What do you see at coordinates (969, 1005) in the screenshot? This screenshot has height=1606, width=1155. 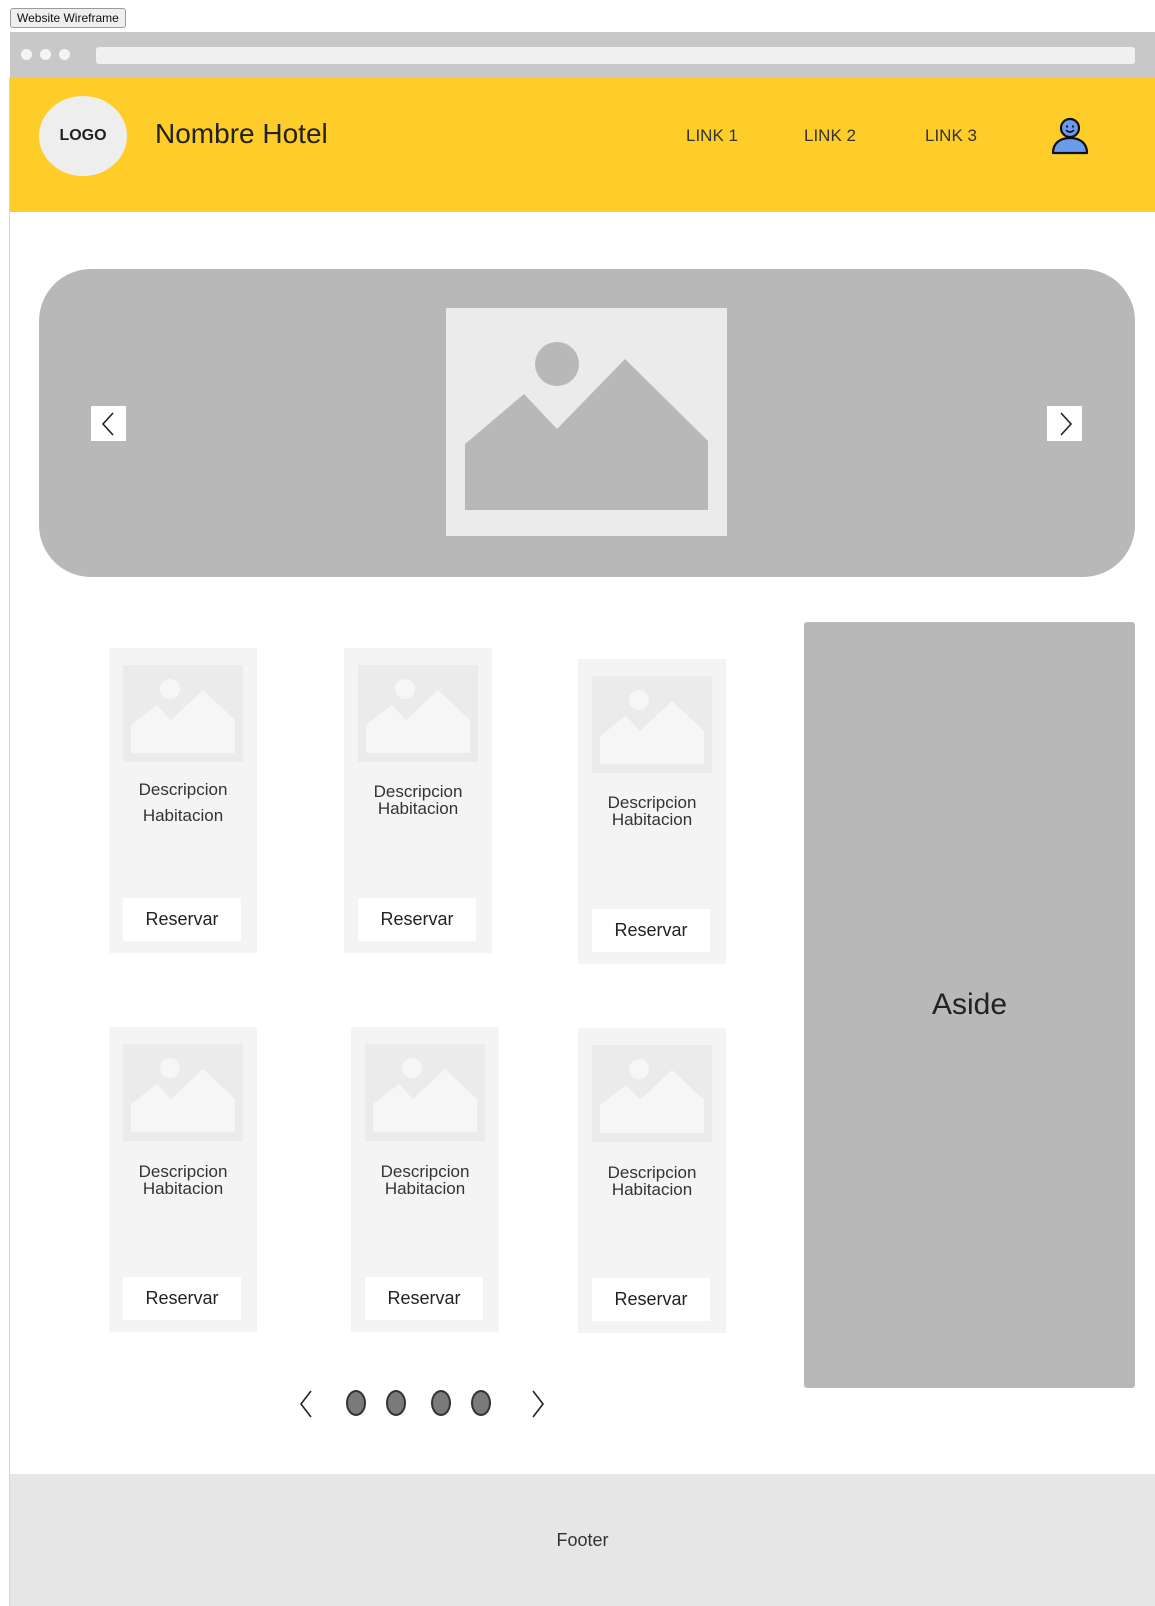 I see `aside-panel: Aside` at bounding box center [969, 1005].